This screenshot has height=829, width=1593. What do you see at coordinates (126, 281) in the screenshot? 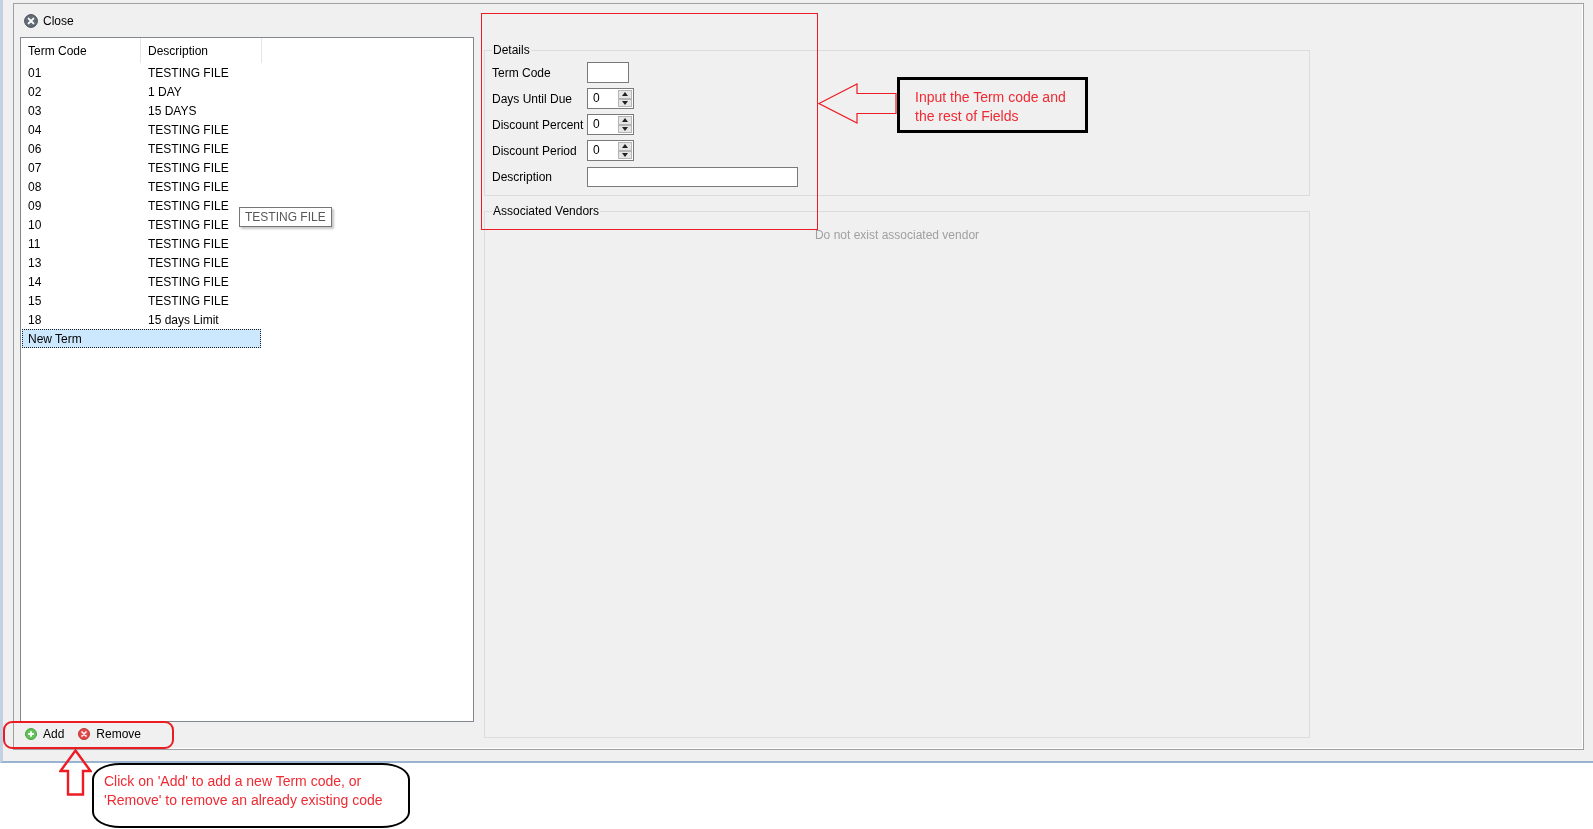
I see `list-row: 14 TESTING FILE` at bounding box center [126, 281].